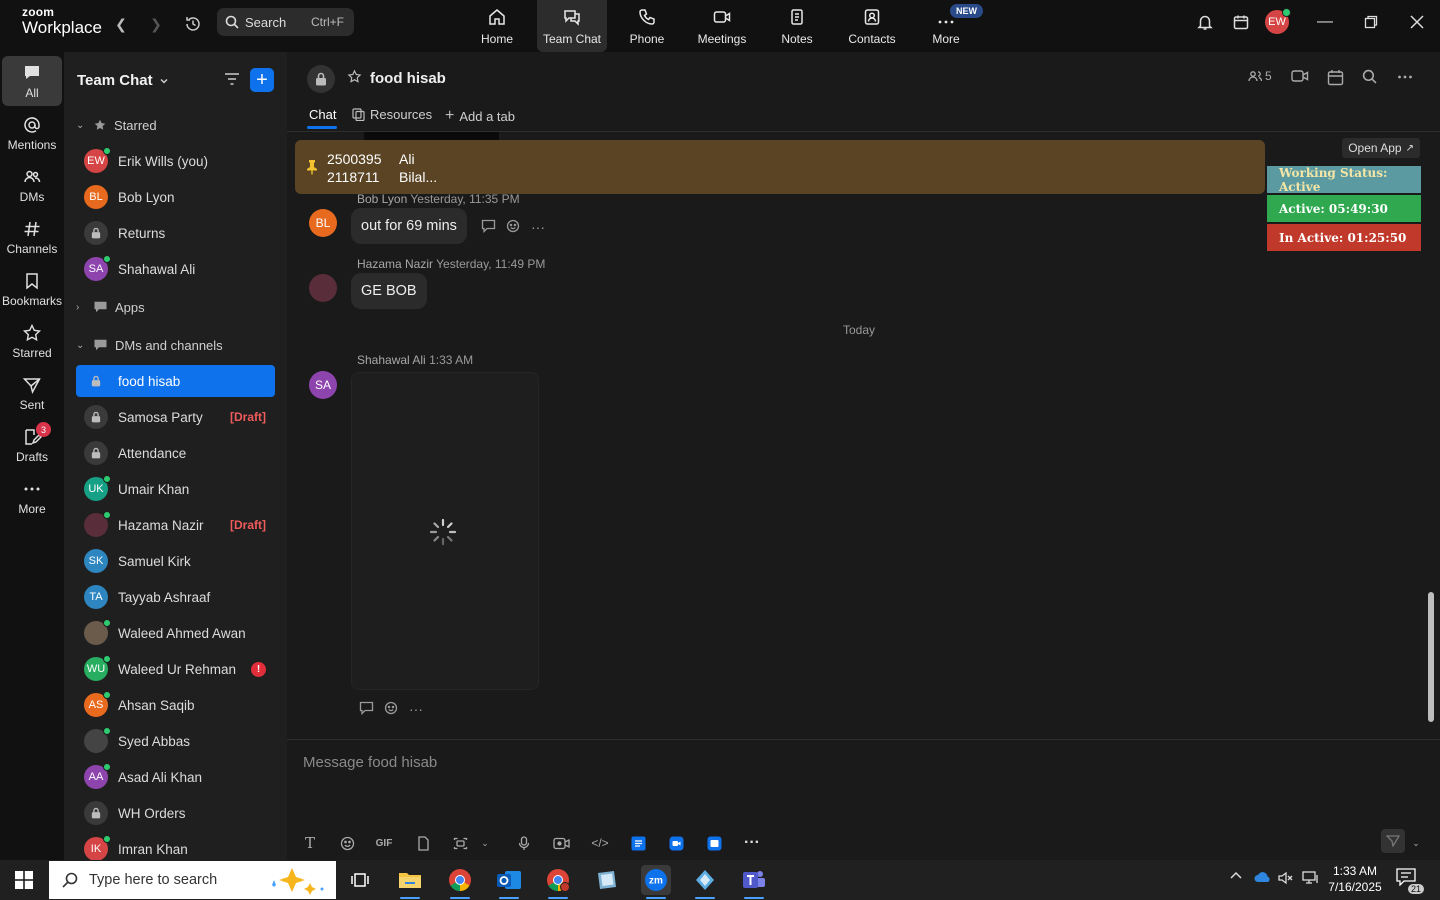  I want to click on teams-icon, so click(754, 882).